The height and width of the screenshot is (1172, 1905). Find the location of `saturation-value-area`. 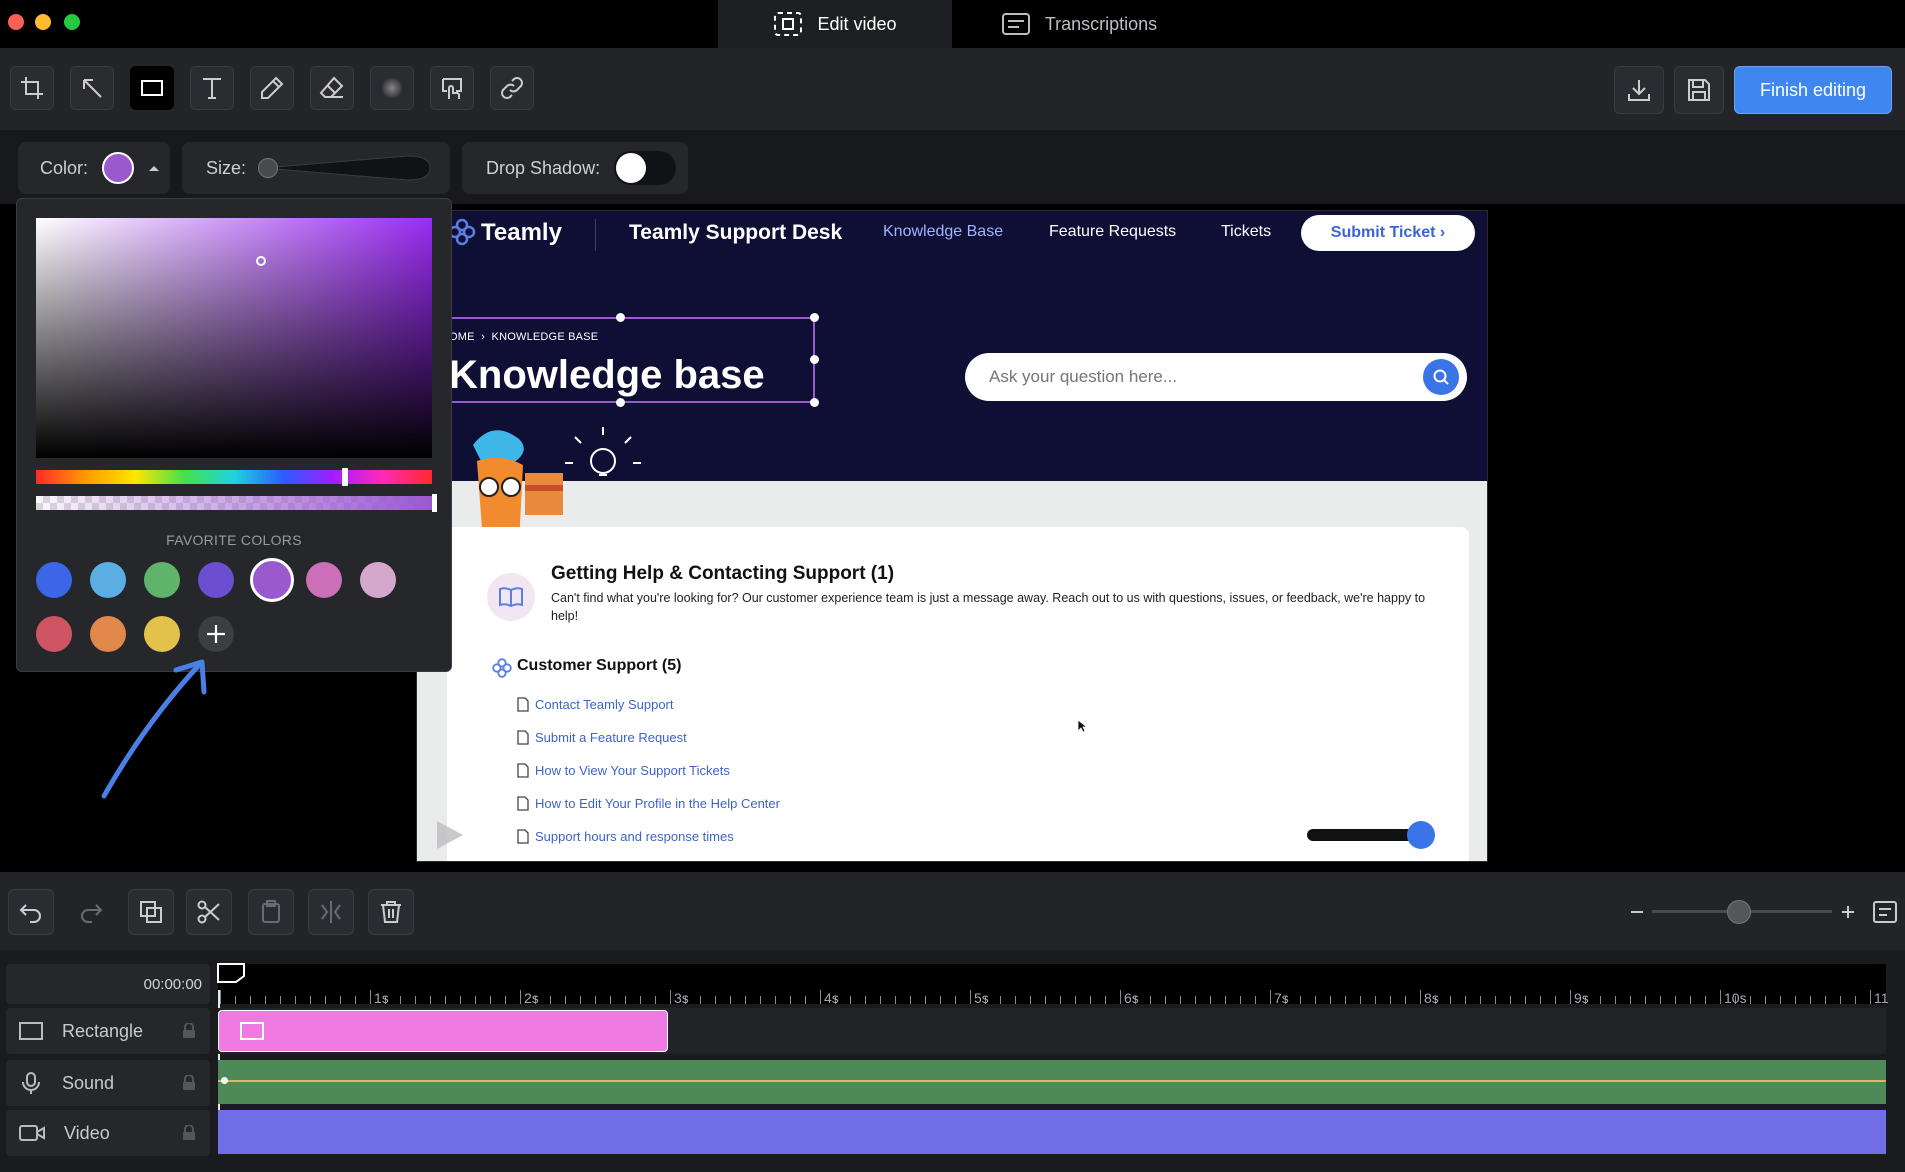

saturation-value-area is located at coordinates (234, 338).